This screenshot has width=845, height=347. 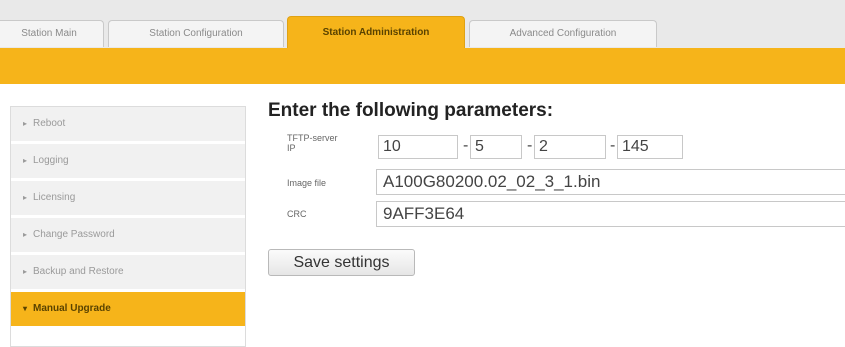 I want to click on sidebar-item-label: Licensing, so click(x=54, y=197).